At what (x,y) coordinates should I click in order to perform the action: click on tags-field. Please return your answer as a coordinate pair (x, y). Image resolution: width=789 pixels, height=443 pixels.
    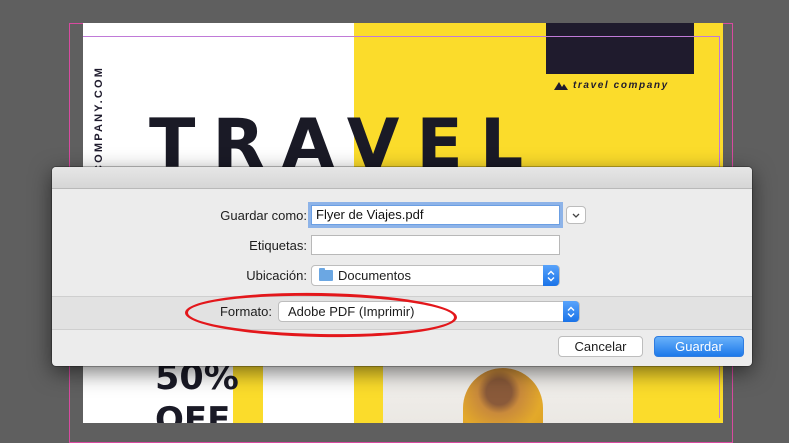
    Looking at the image, I should click on (435, 245).